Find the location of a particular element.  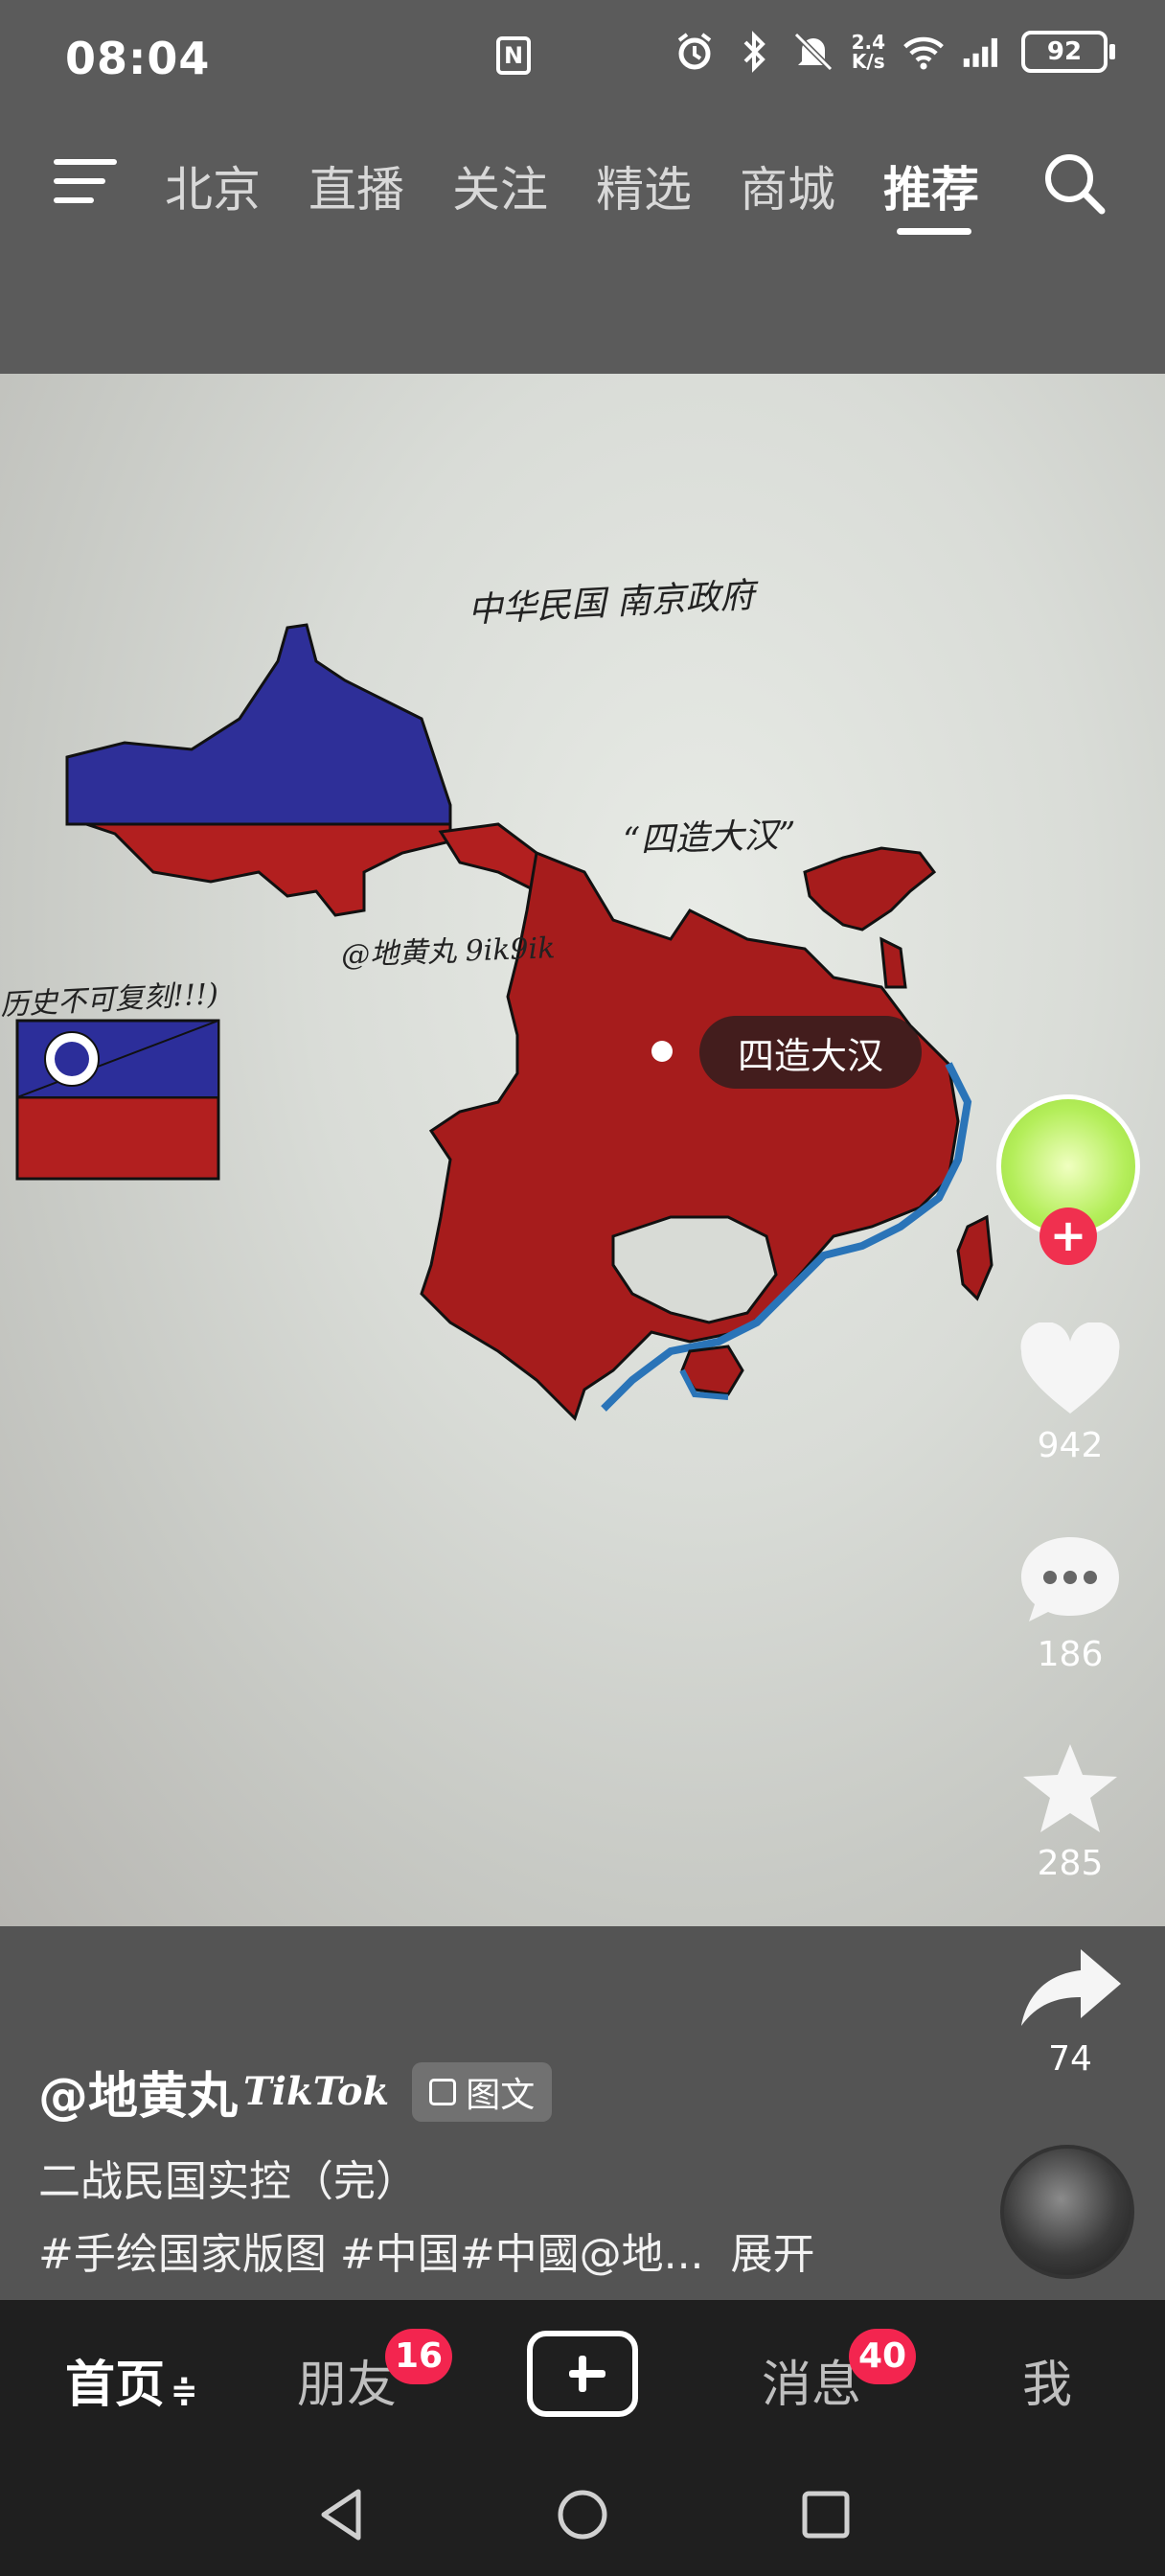

share-button: 74 is located at coordinates (1070, 2012).